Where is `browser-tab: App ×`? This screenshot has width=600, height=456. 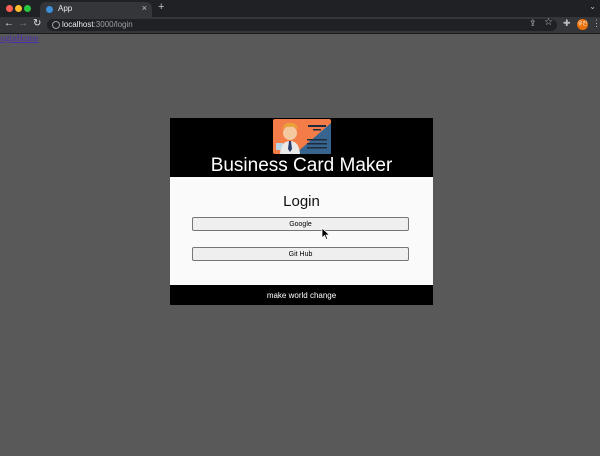
browser-tab: App × is located at coordinates (96, 9).